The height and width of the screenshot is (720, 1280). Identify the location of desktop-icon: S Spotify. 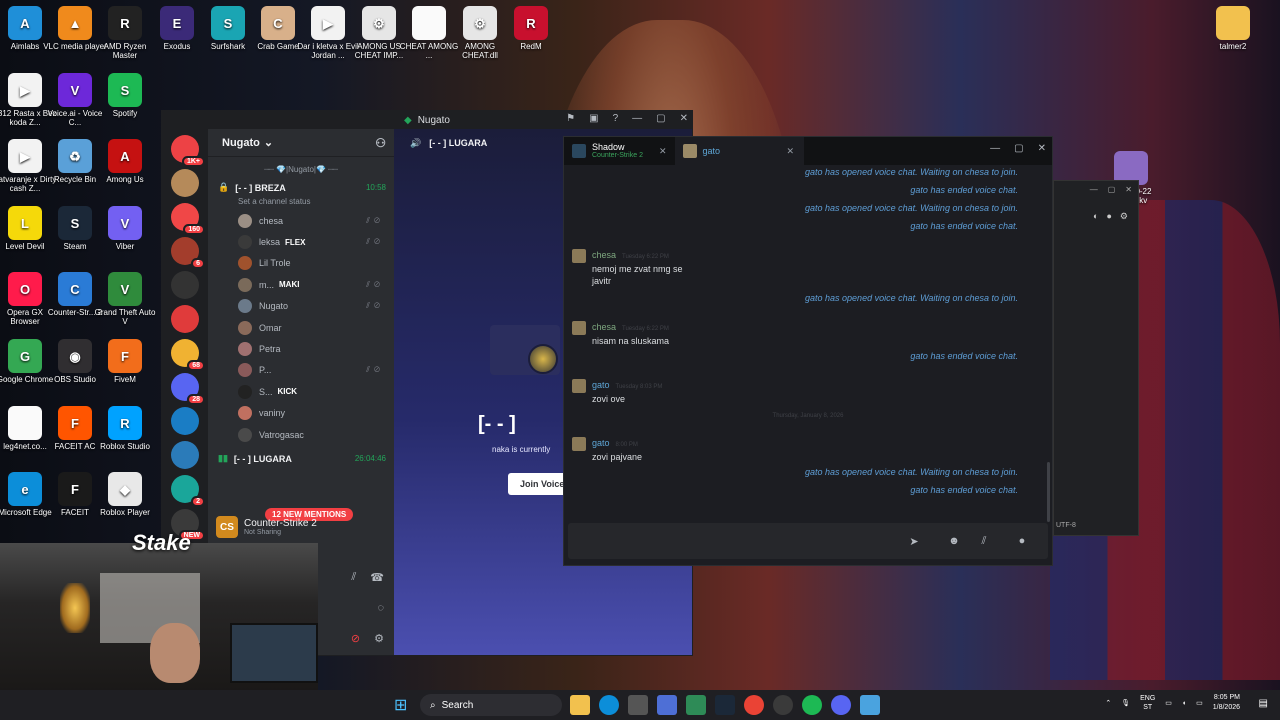
(125, 95).